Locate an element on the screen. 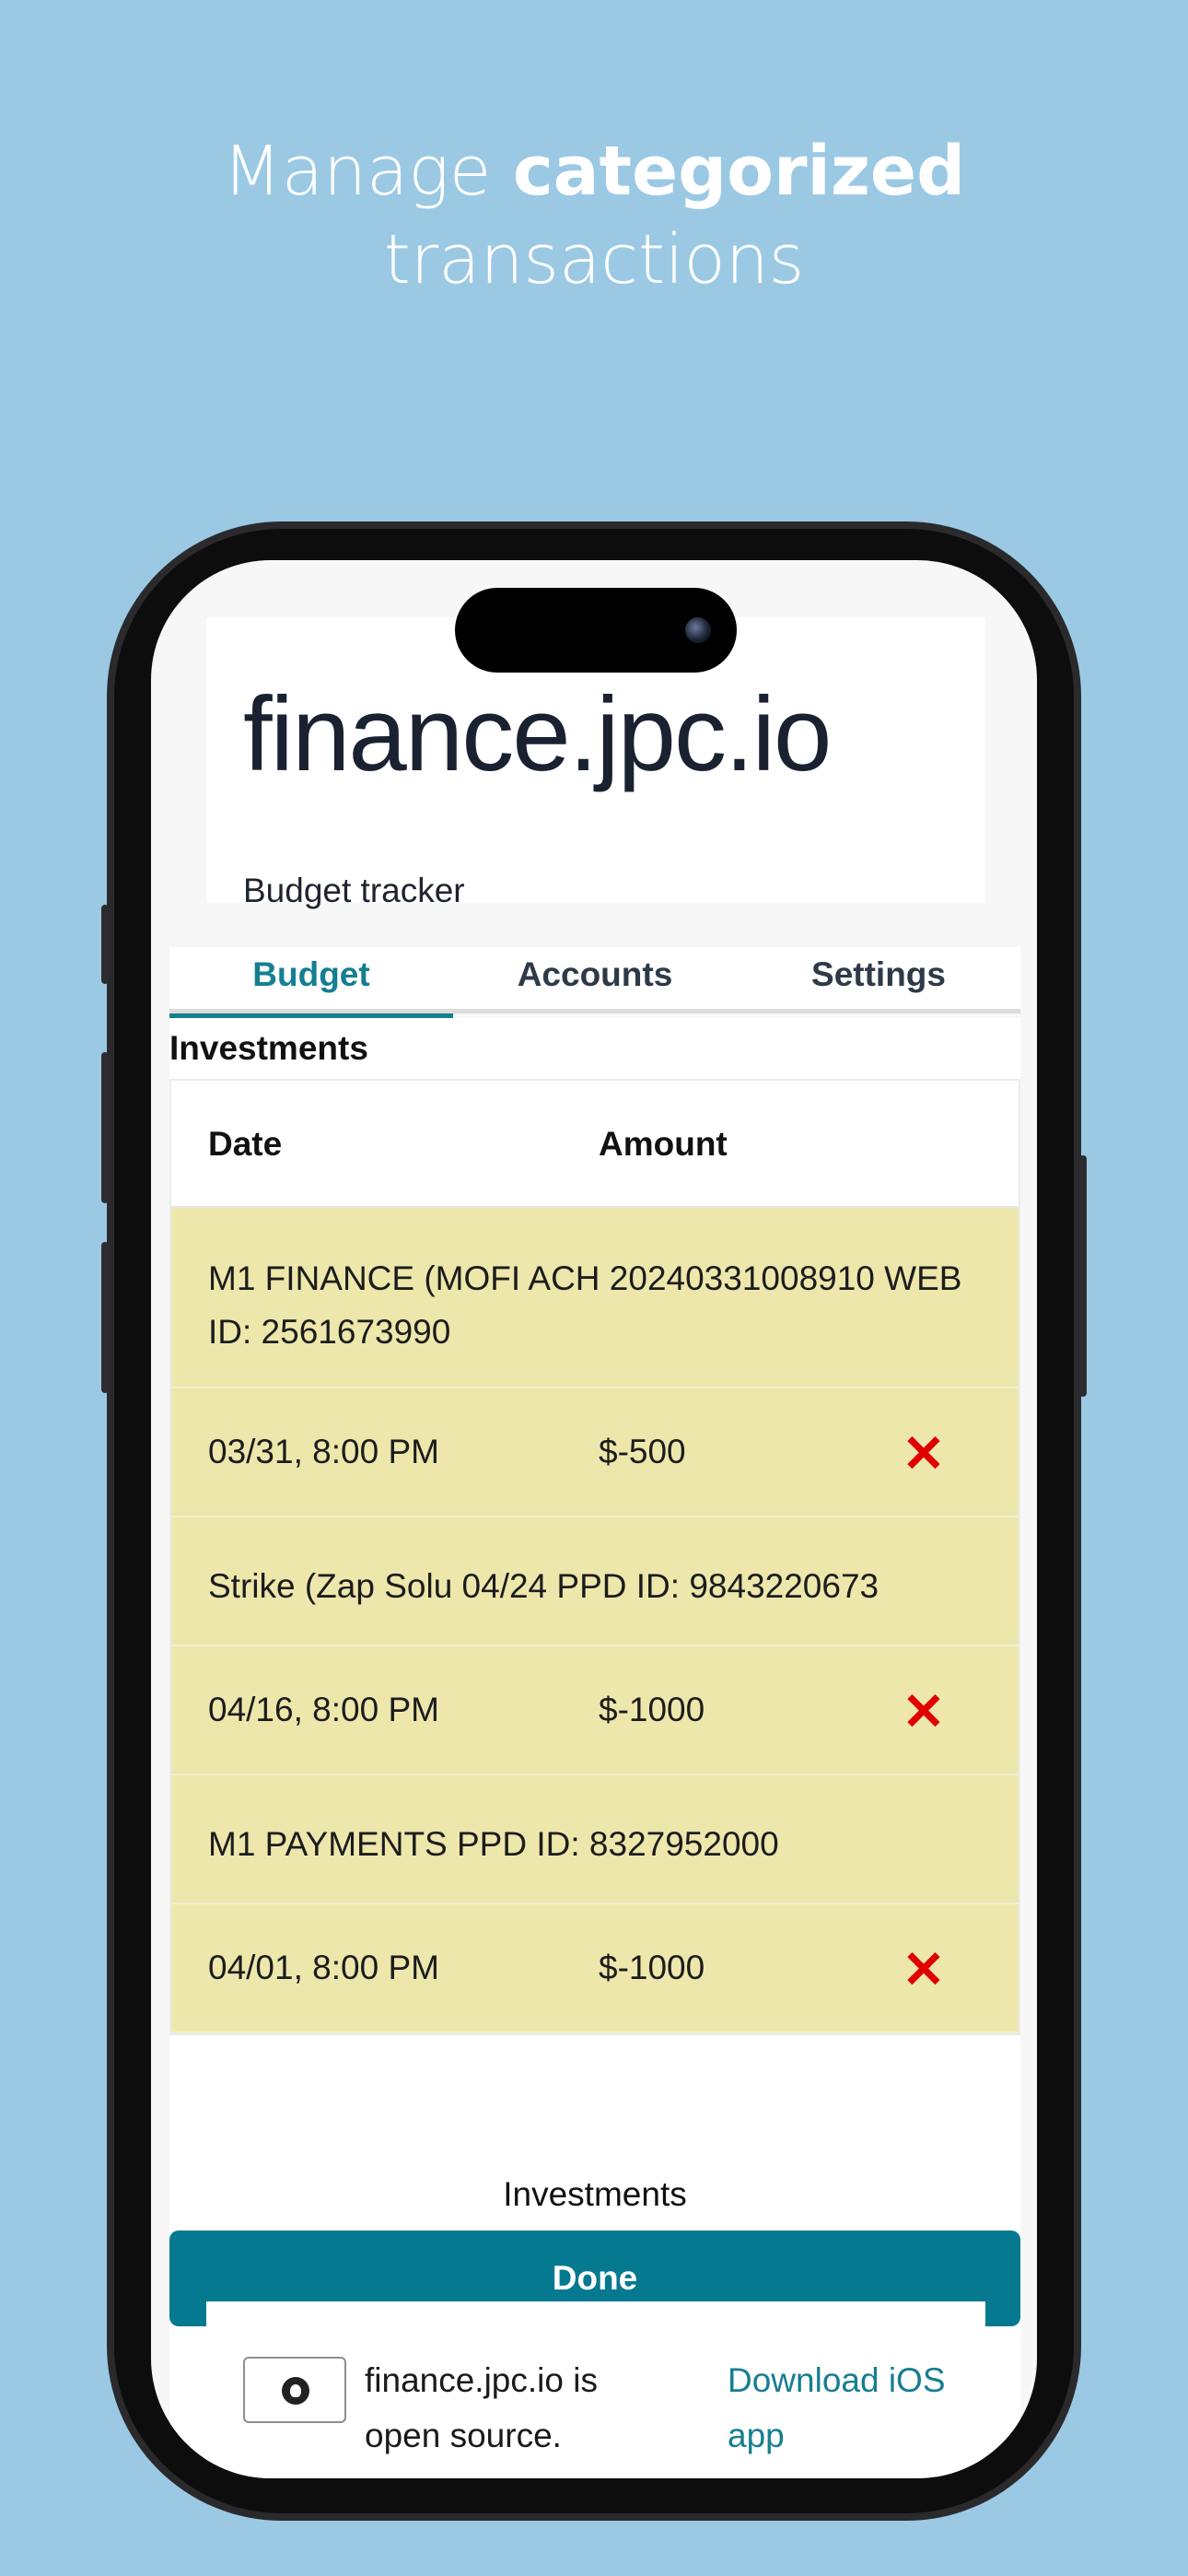 This screenshot has height=2576, width=1188. phone-volume-up is located at coordinates (105, 1127).